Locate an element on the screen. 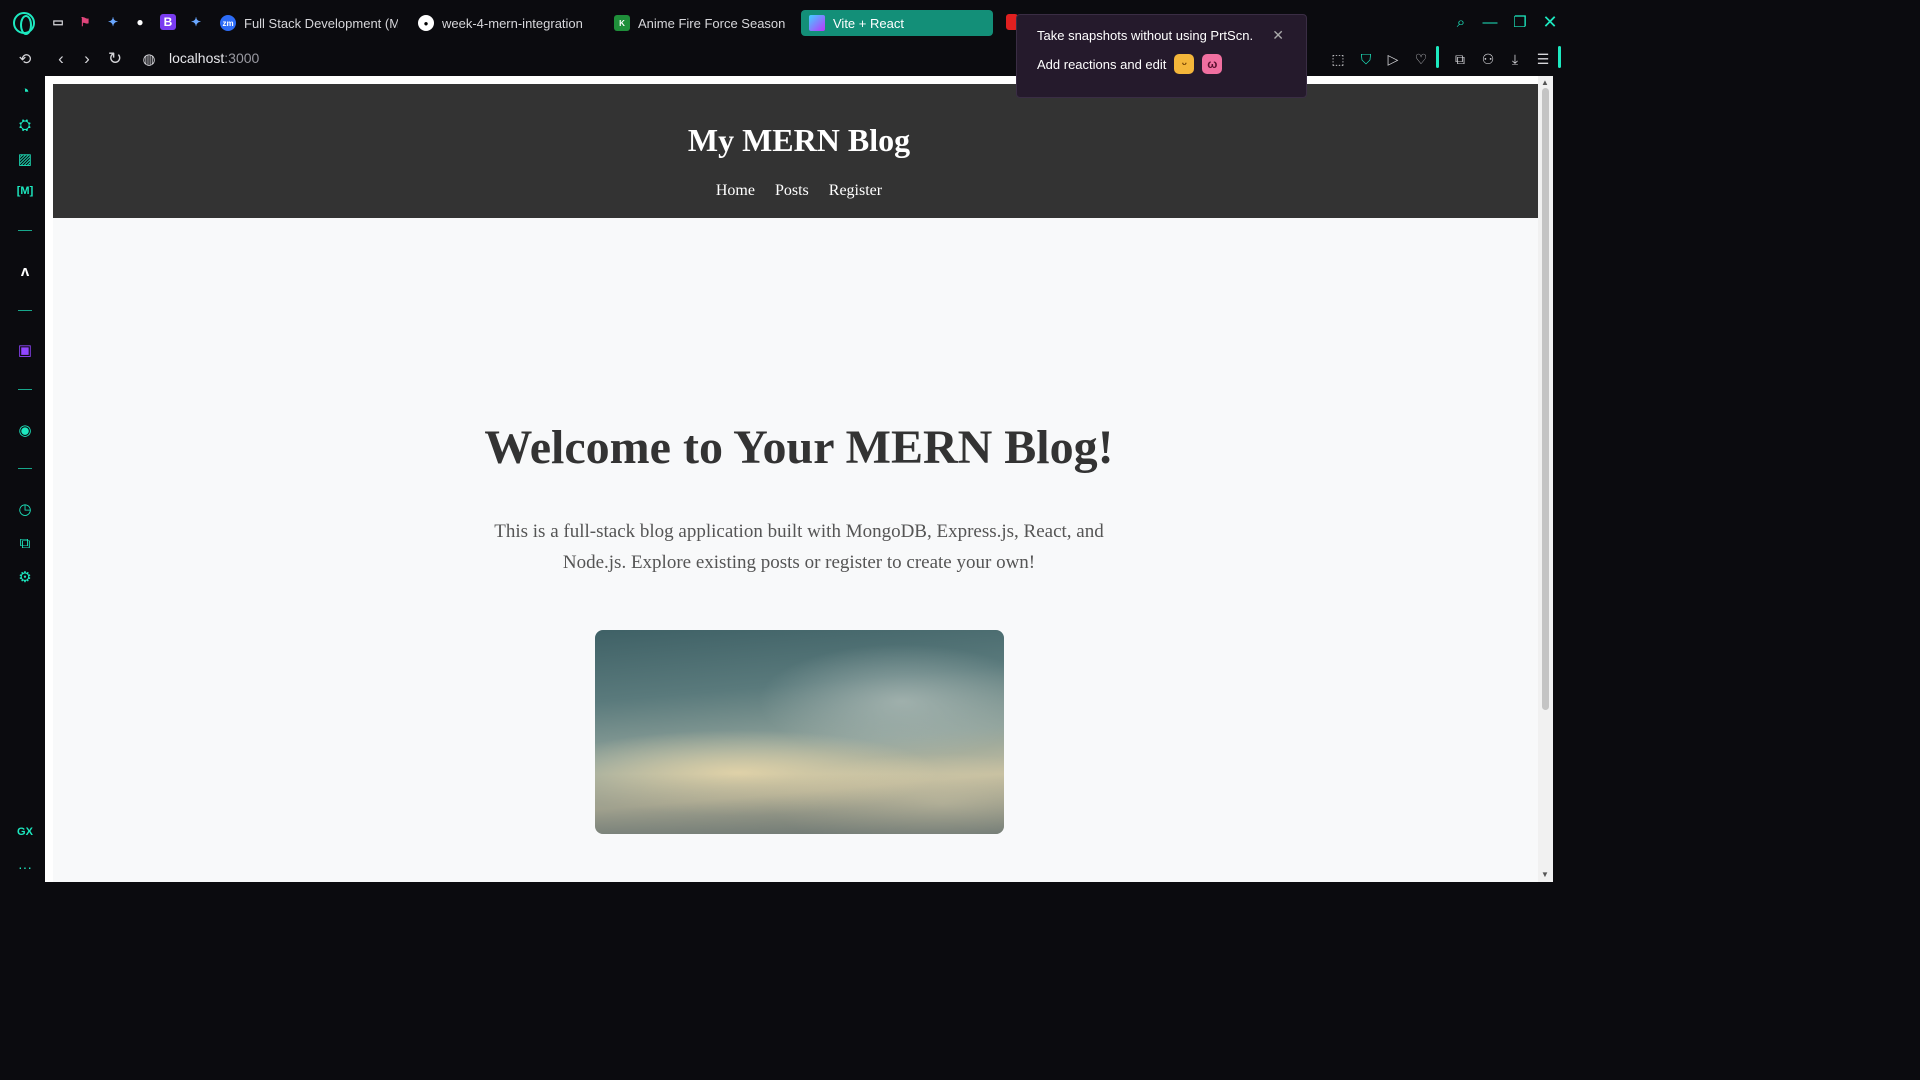 The width and height of the screenshot is (1920, 1080). tab-week-4-mern-integration: ● week-4-mern-integration is located at coordinates (503, 23).